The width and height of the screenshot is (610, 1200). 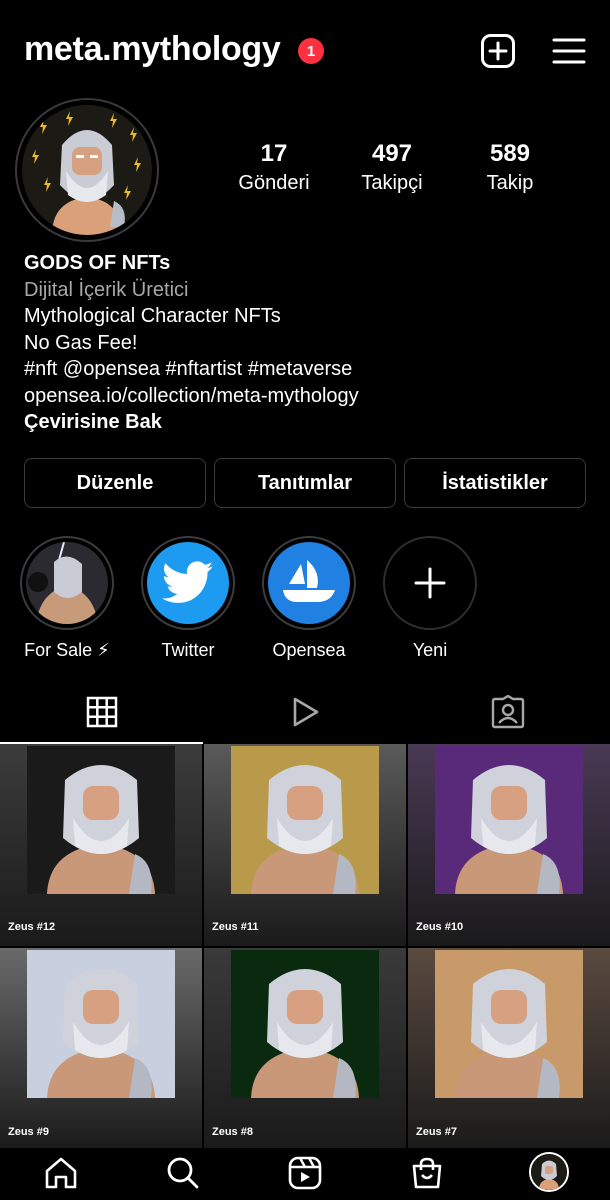 I want to click on grid-icon, so click(x=102, y=714).